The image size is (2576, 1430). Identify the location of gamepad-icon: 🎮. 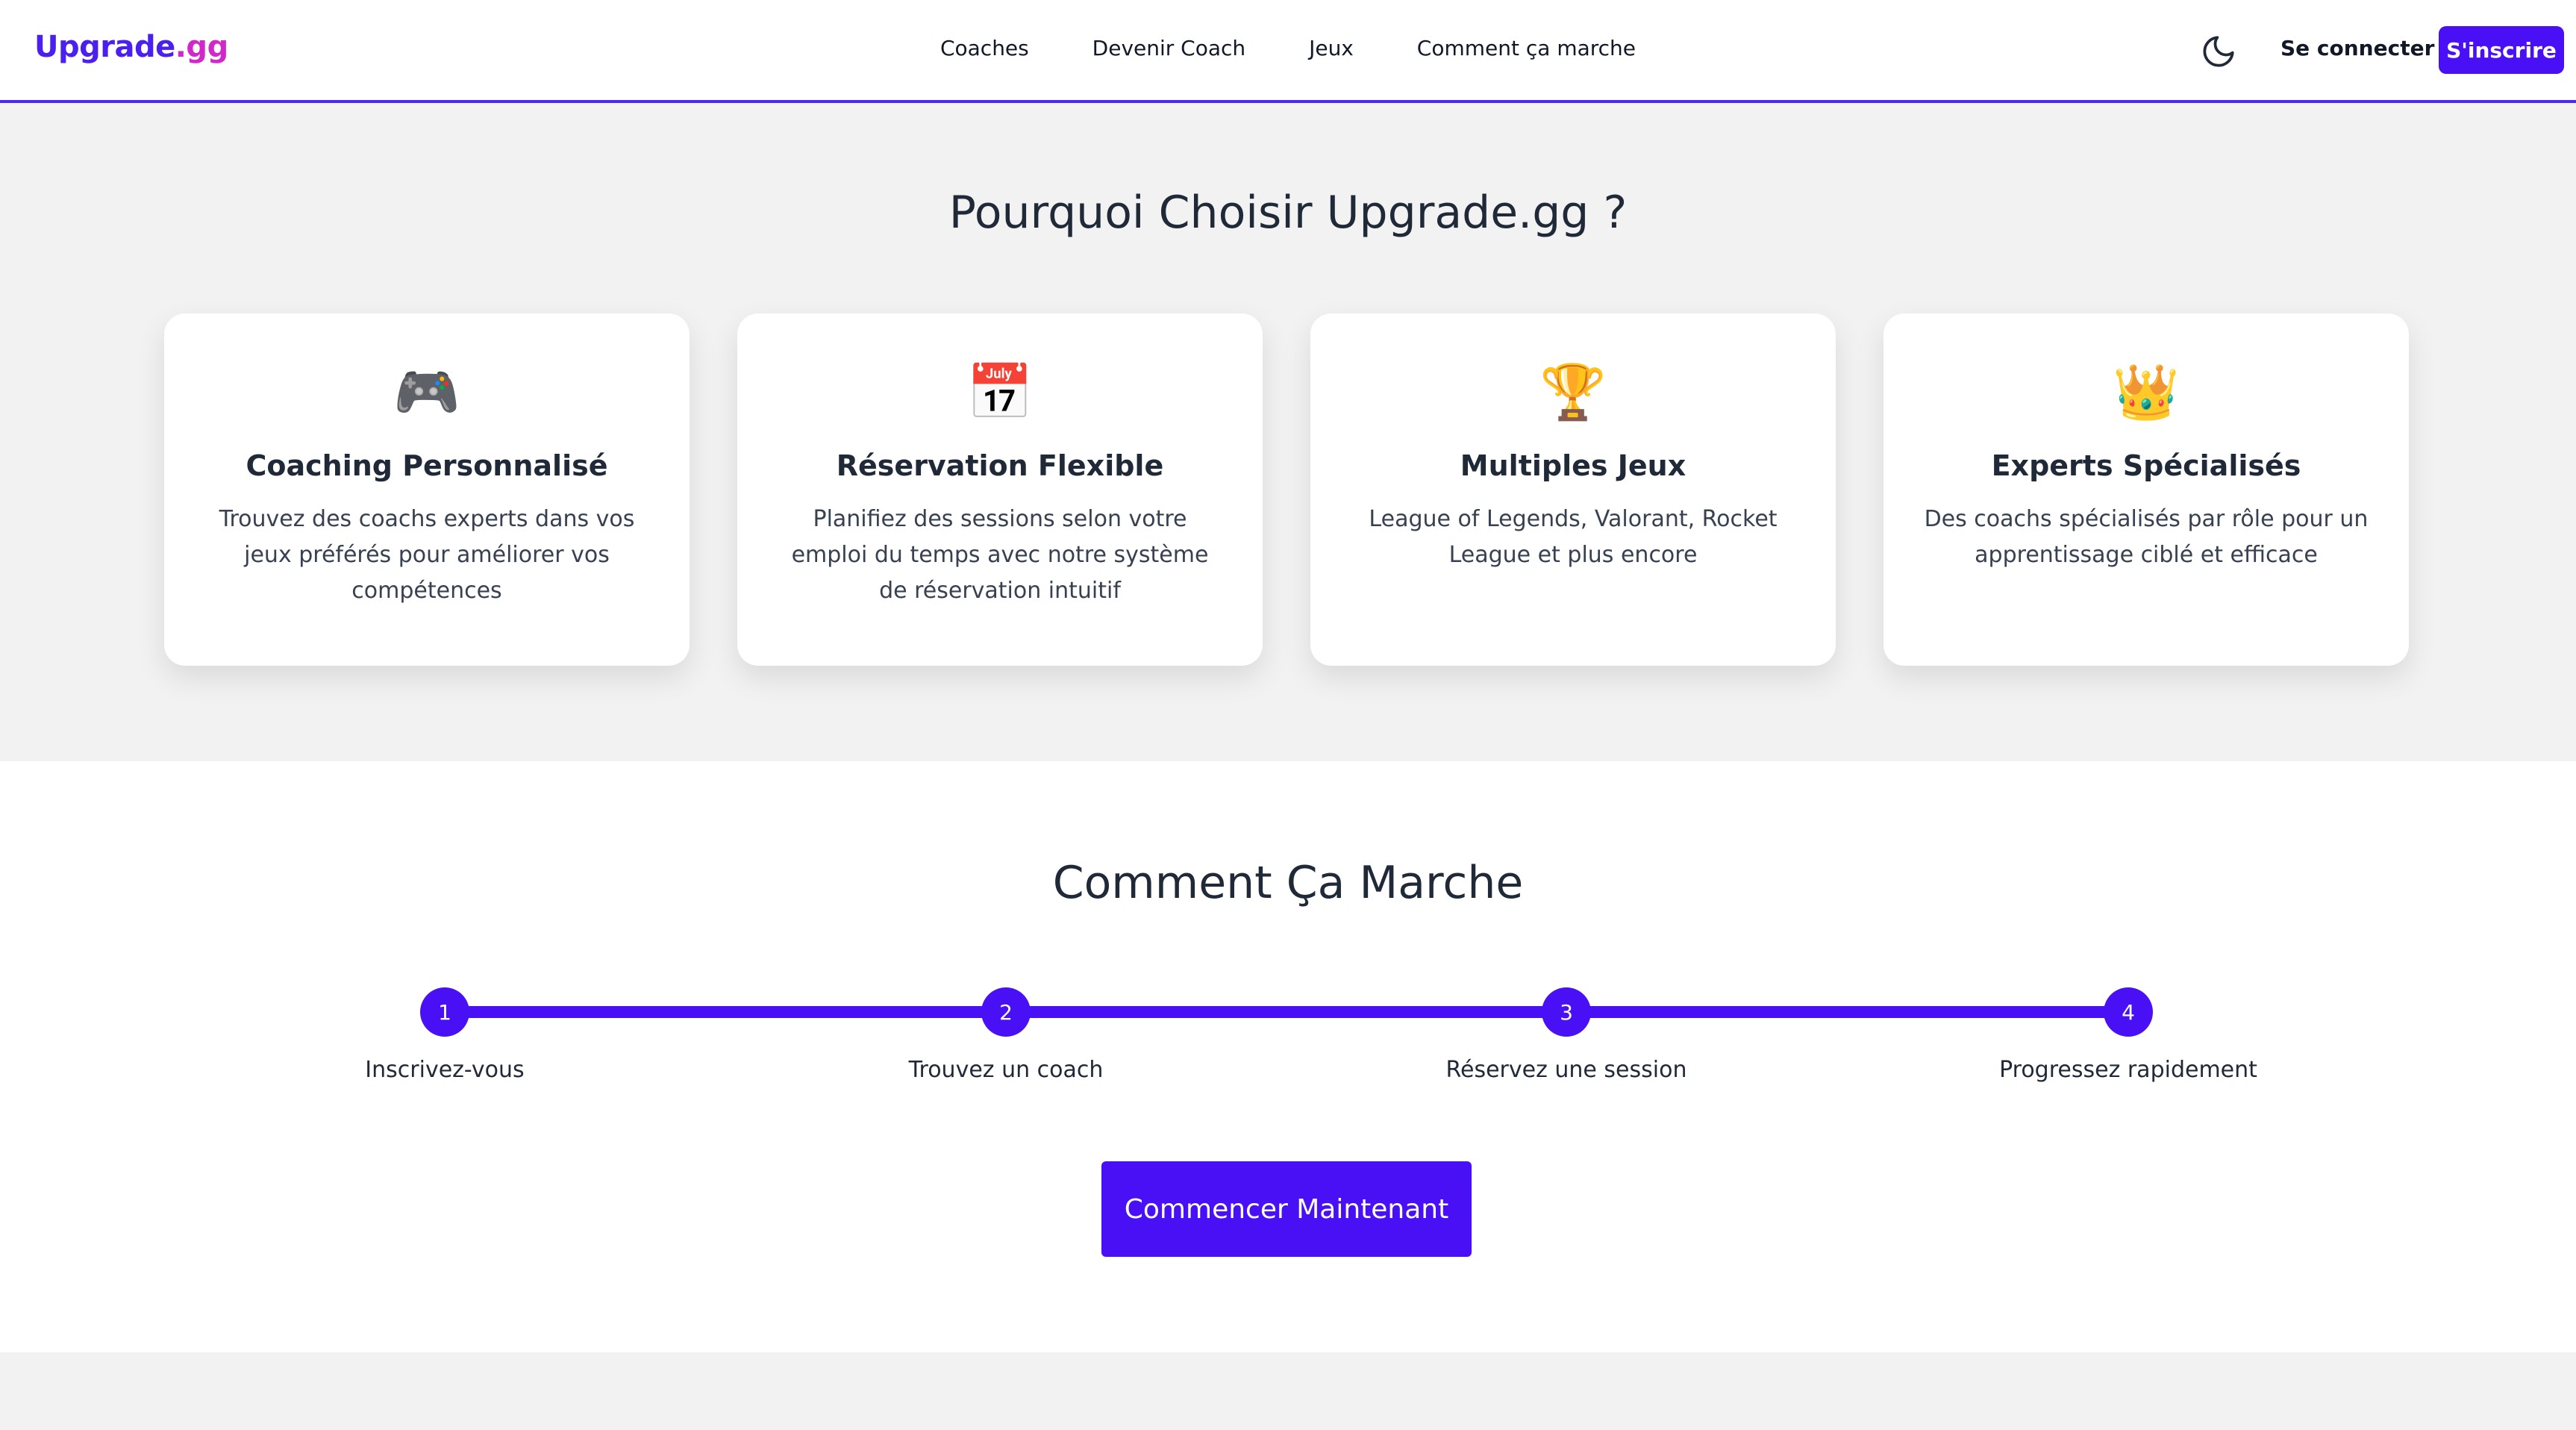
(426, 391).